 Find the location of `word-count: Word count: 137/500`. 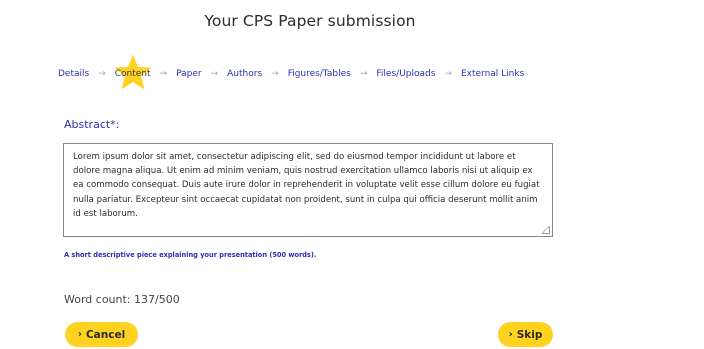

word-count: Word count: 137/500 is located at coordinates (122, 299).